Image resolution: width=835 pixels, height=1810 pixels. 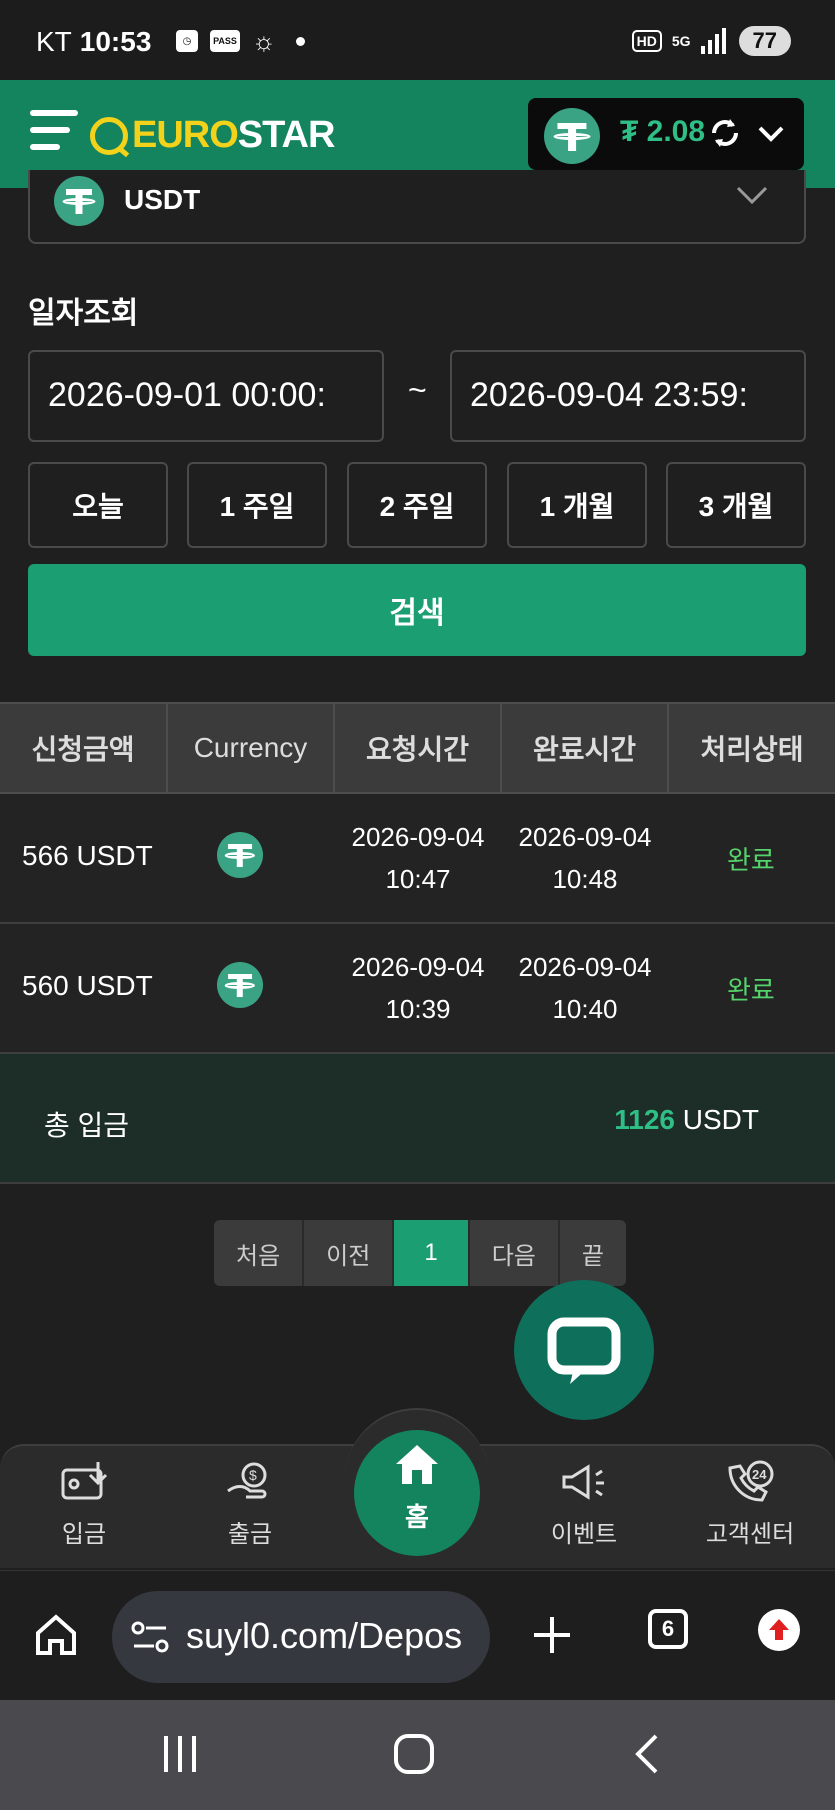 What do you see at coordinates (87, 1125) in the screenshot?
I see `total-deposit-label: 총 입금` at bounding box center [87, 1125].